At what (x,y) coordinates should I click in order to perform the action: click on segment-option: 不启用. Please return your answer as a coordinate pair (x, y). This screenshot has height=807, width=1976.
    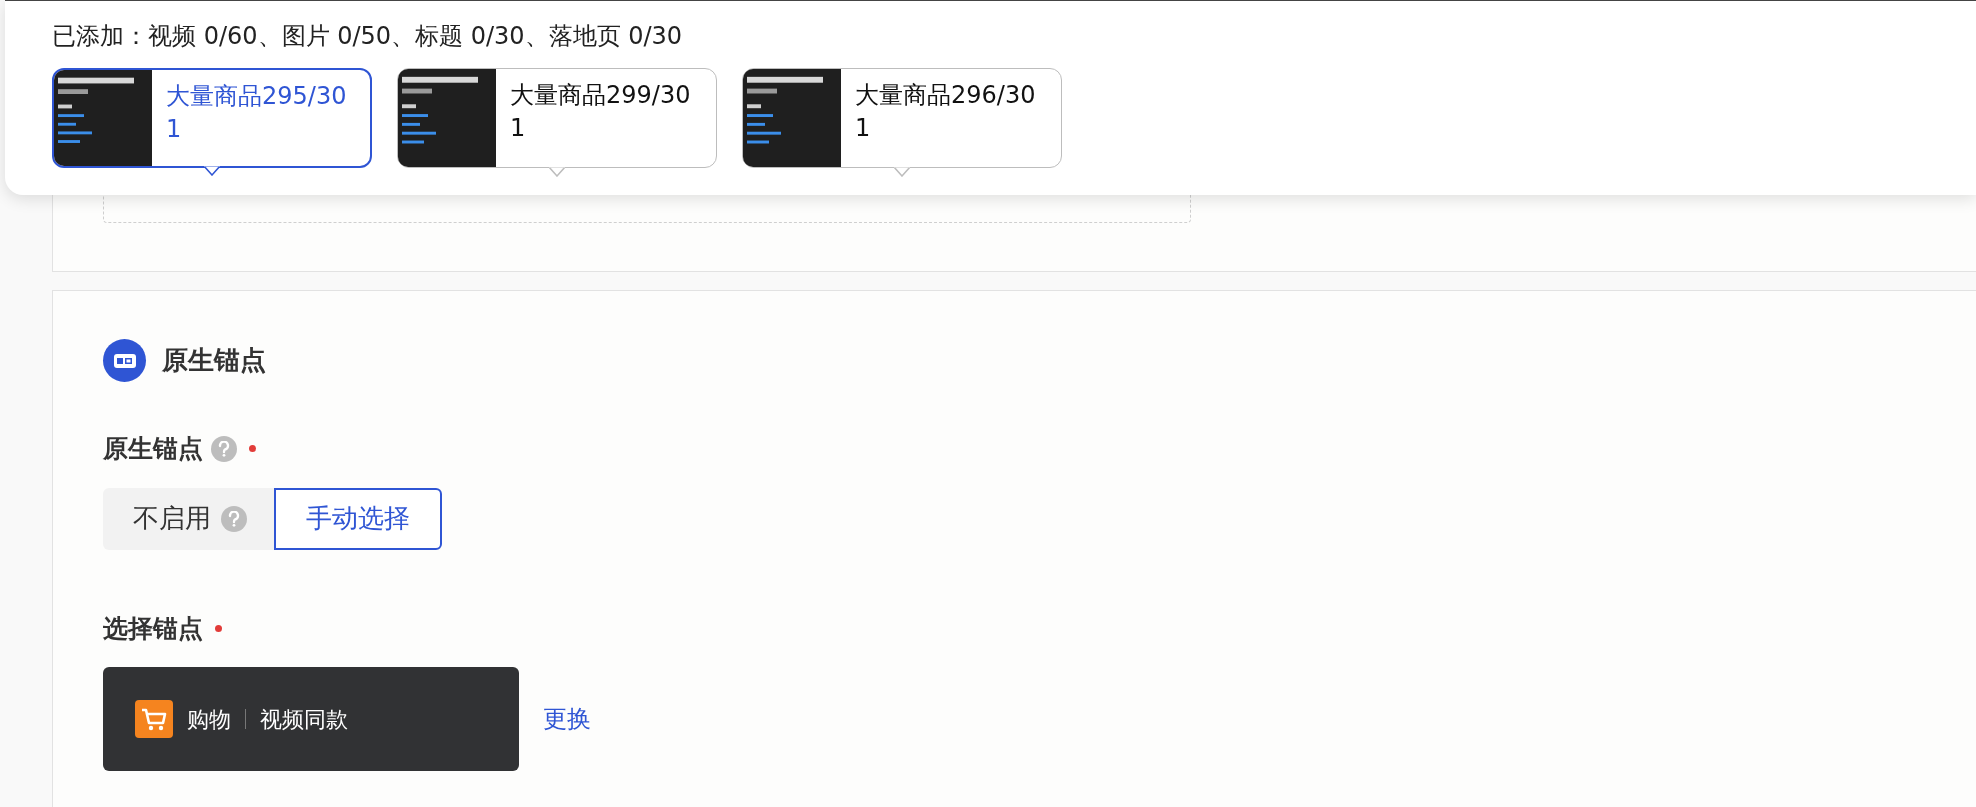
    Looking at the image, I should click on (188, 518).